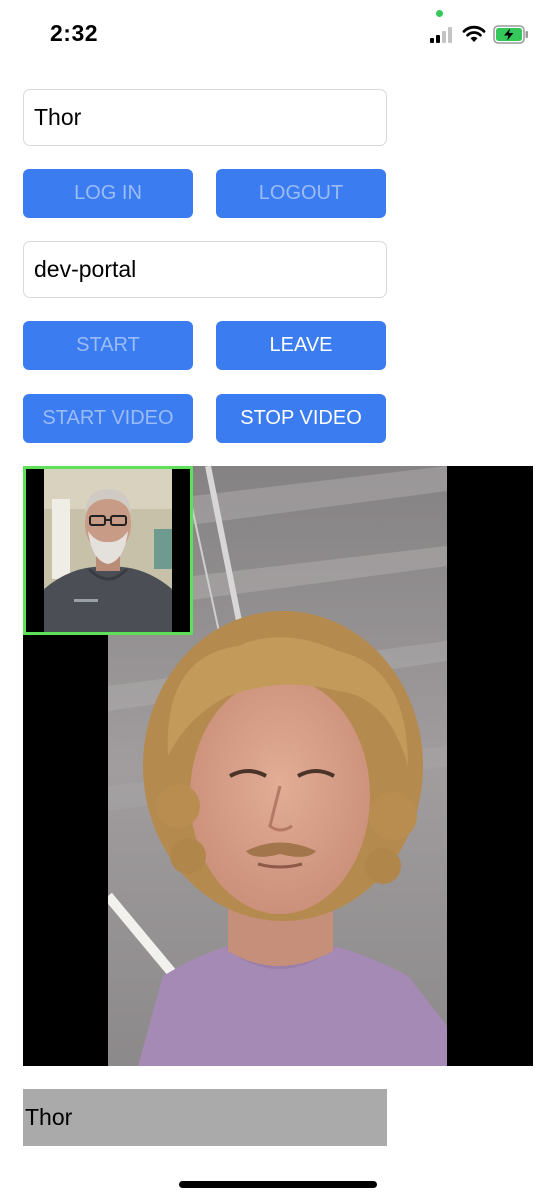 The image size is (555, 1200). I want to click on camera-in-use-indicator, so click(439, 13).